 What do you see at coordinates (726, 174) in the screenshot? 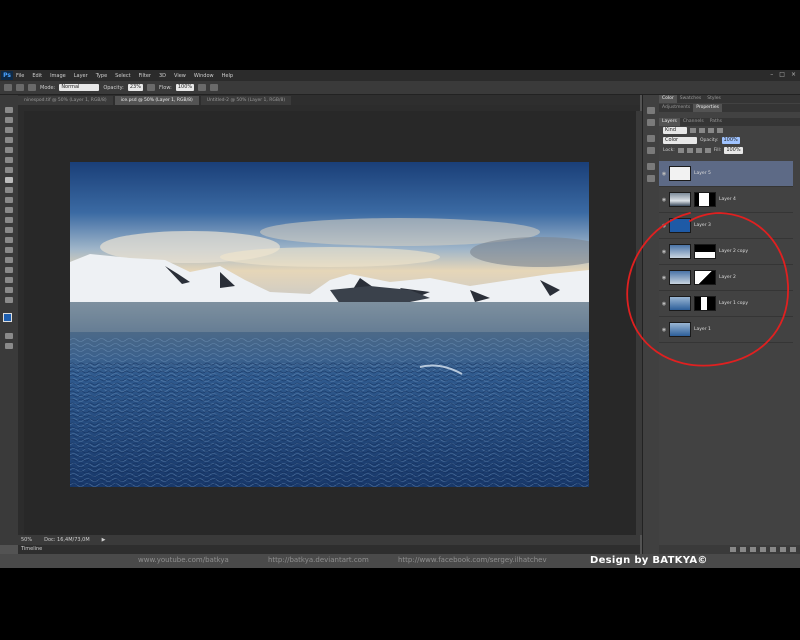
I see `layer-row: ◉ Layer 5` at bounding box center [726, 174].